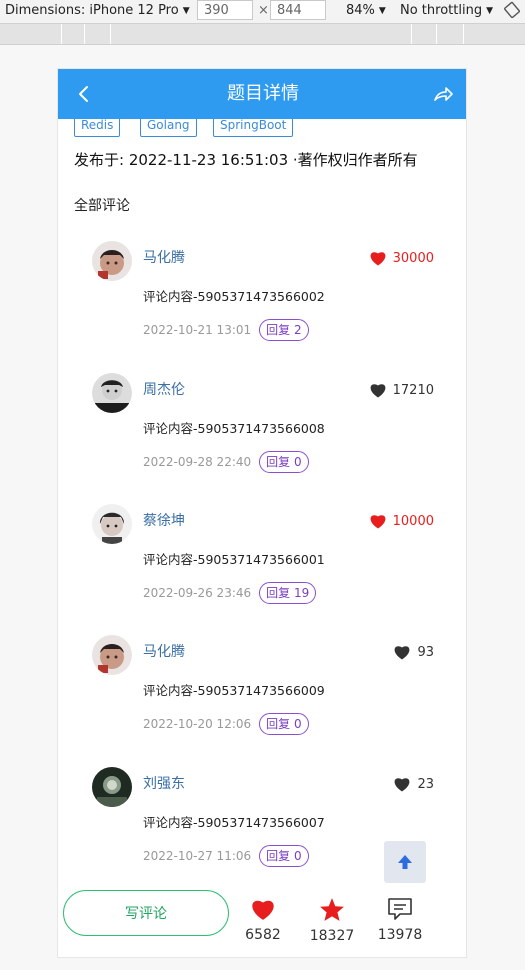 This screenshot has width=525, height=970. Describe the element at coordinates (197, 330) in the screenshot. I see `comment-date: 2022-10-21 13:01` at that location.